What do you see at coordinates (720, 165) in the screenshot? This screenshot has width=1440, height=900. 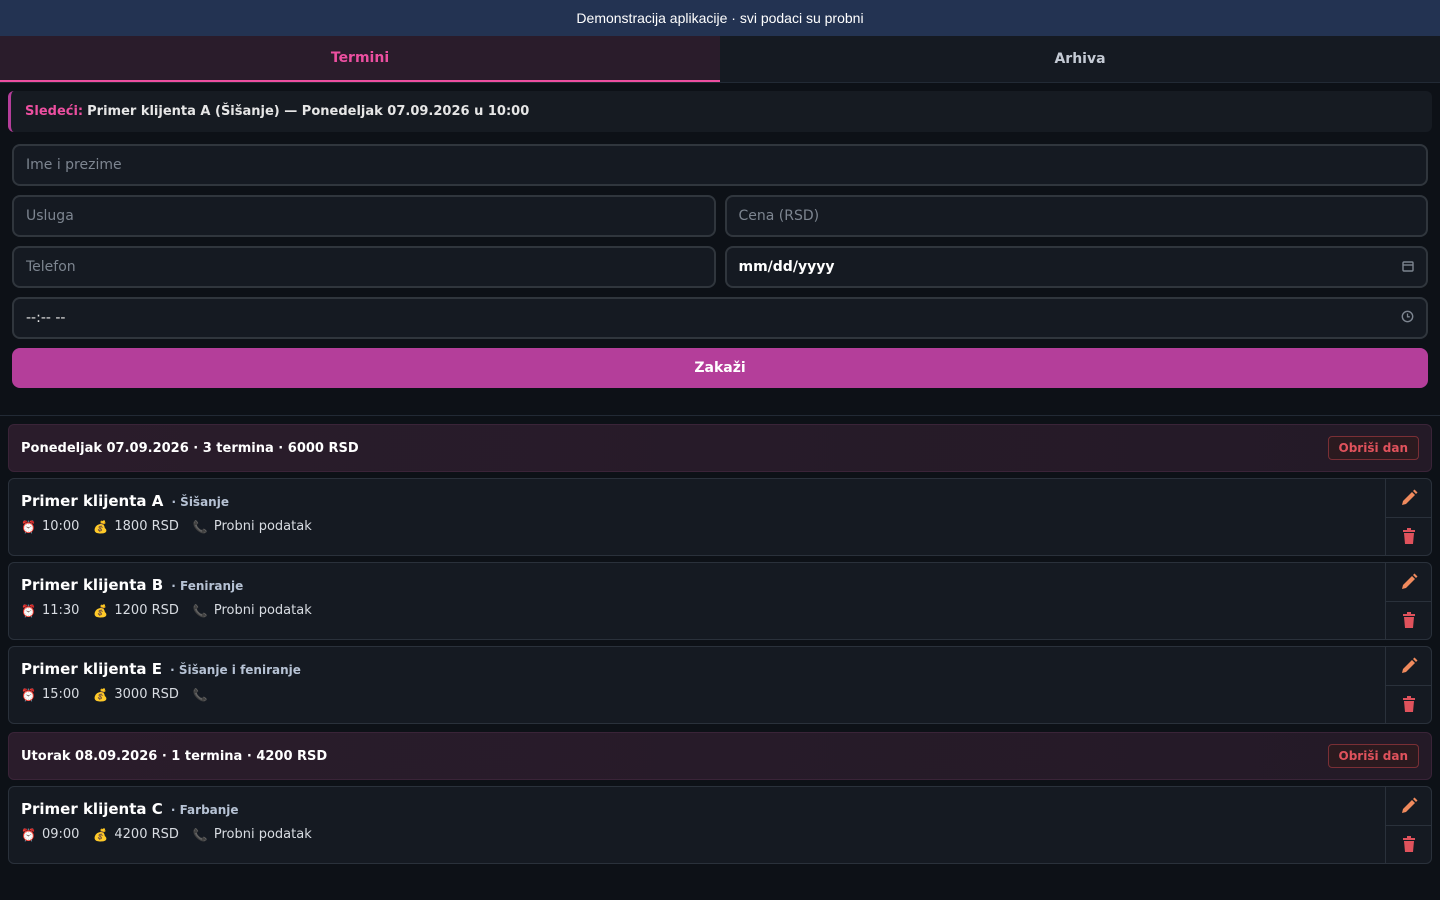 I see `name-input` at bounding box center [720, 165].